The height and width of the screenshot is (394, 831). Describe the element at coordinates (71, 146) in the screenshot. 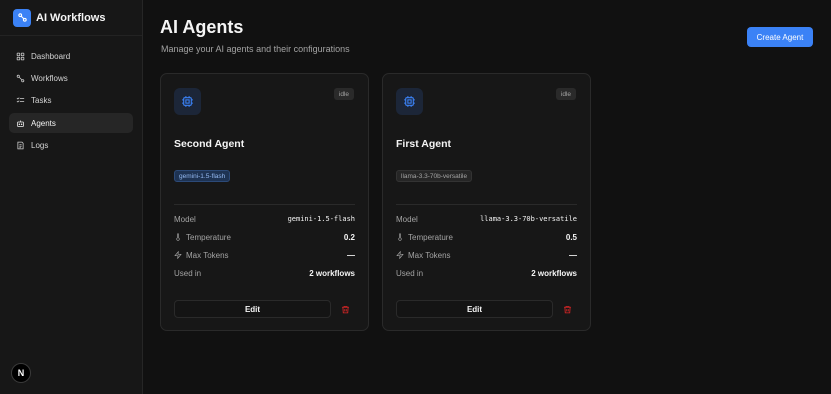

I see `sidebar-item-logs: Logs` at that location.